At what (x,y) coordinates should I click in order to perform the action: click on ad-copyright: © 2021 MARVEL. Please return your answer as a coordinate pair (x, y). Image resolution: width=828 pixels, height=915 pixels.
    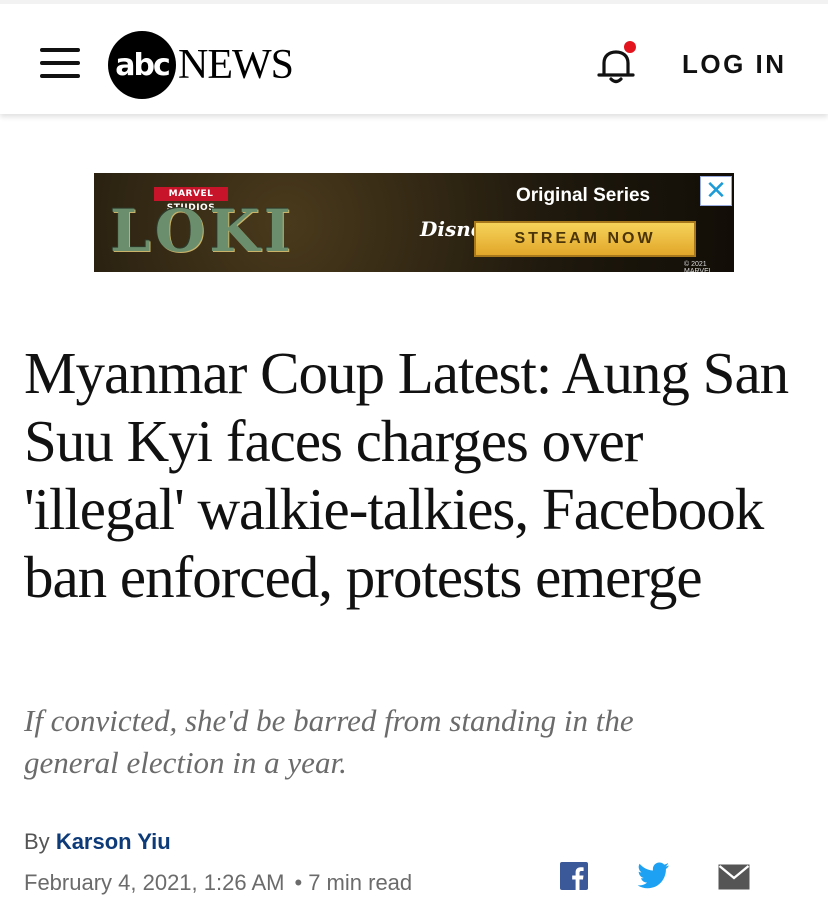
    Looking at the image, I should click on (698, 266).